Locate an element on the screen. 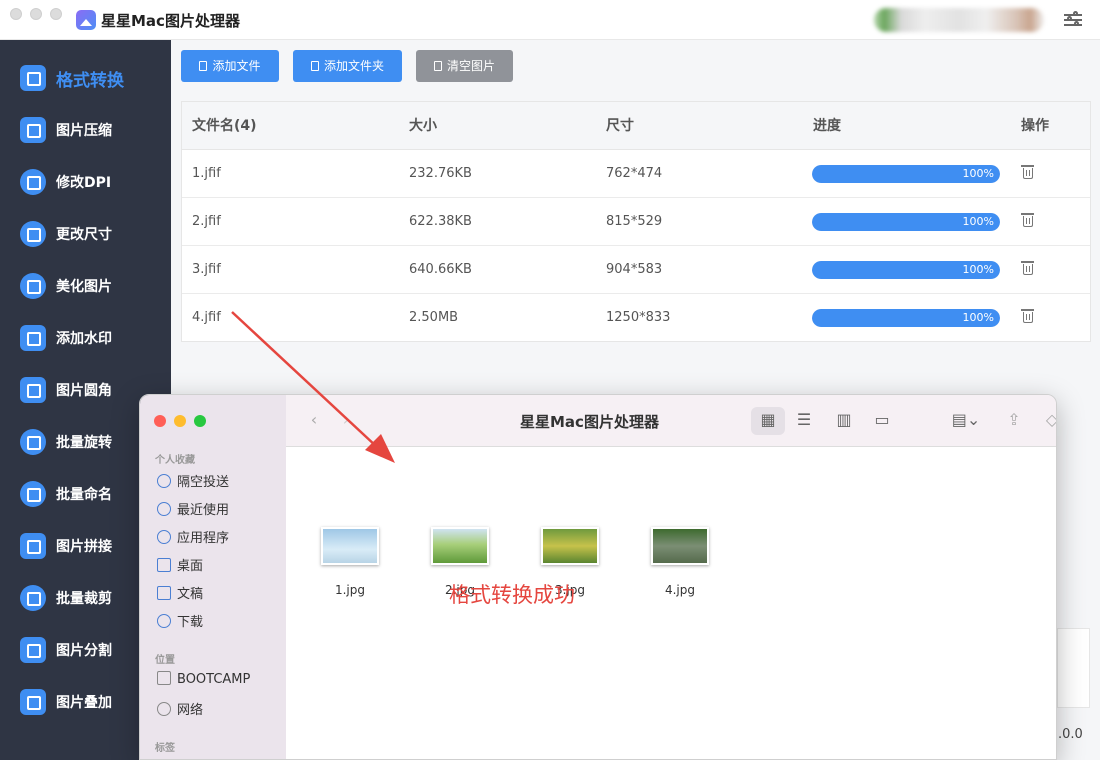  add-folder-label: 添加文件夹 is located at coordinates (353, 66).